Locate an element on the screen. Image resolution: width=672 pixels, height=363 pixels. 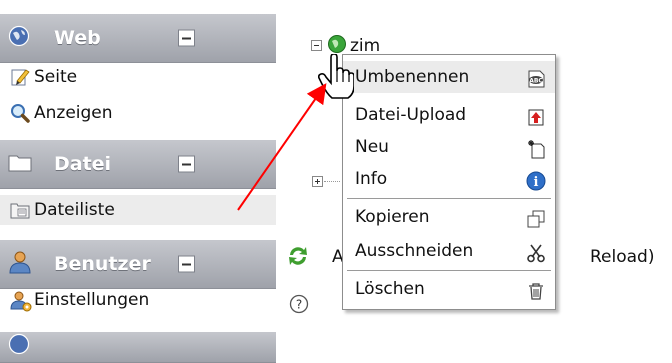
menu-item-label: Info is located at coordinates (371, 179).